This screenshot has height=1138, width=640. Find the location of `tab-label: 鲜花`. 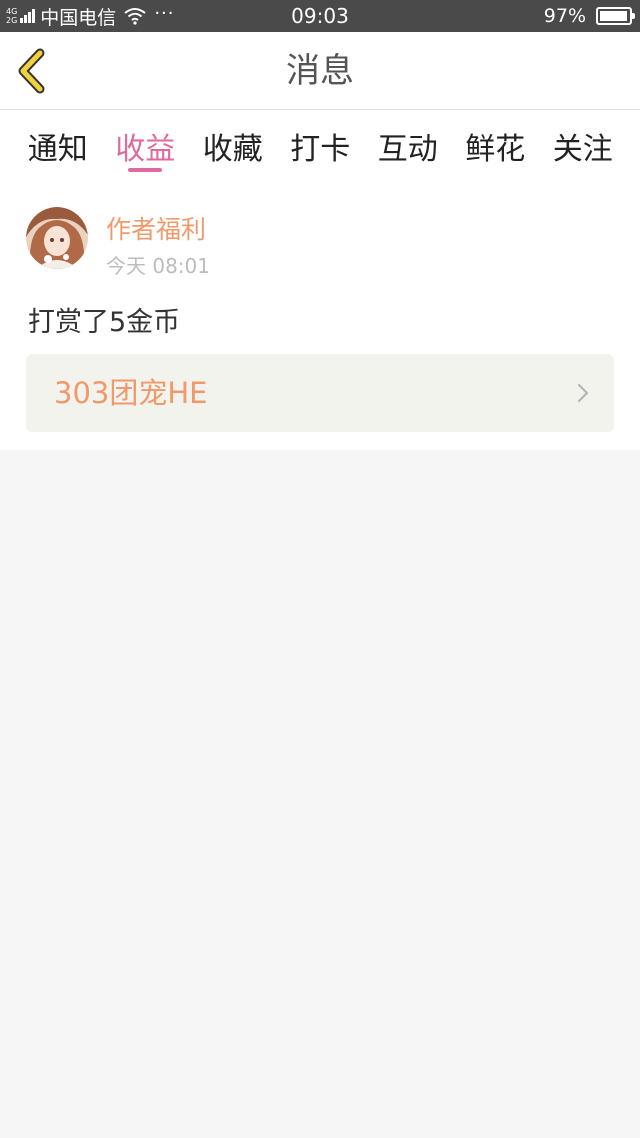

tab-label: 鲜花 is located at coordinates (495, 149).